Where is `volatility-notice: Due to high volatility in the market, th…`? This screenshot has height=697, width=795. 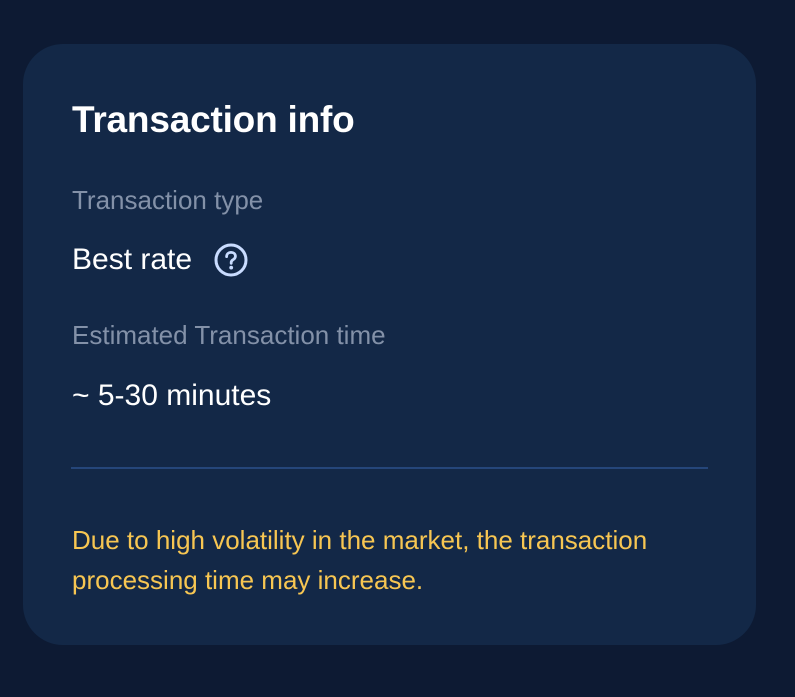 volatility-notice: Due to high volatility in the market, th… is located at coordinates (360, 560).